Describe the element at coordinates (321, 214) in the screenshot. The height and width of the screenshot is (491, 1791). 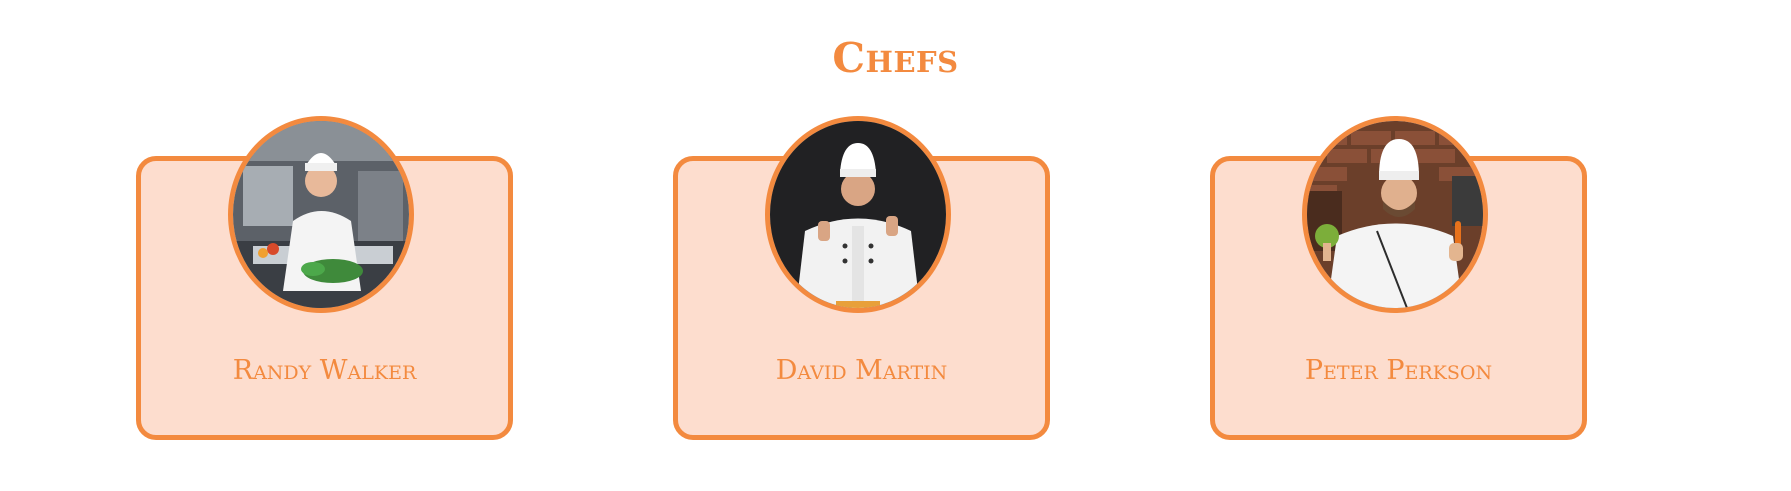
I see `chef-photo-kitchen-icon` at that location.